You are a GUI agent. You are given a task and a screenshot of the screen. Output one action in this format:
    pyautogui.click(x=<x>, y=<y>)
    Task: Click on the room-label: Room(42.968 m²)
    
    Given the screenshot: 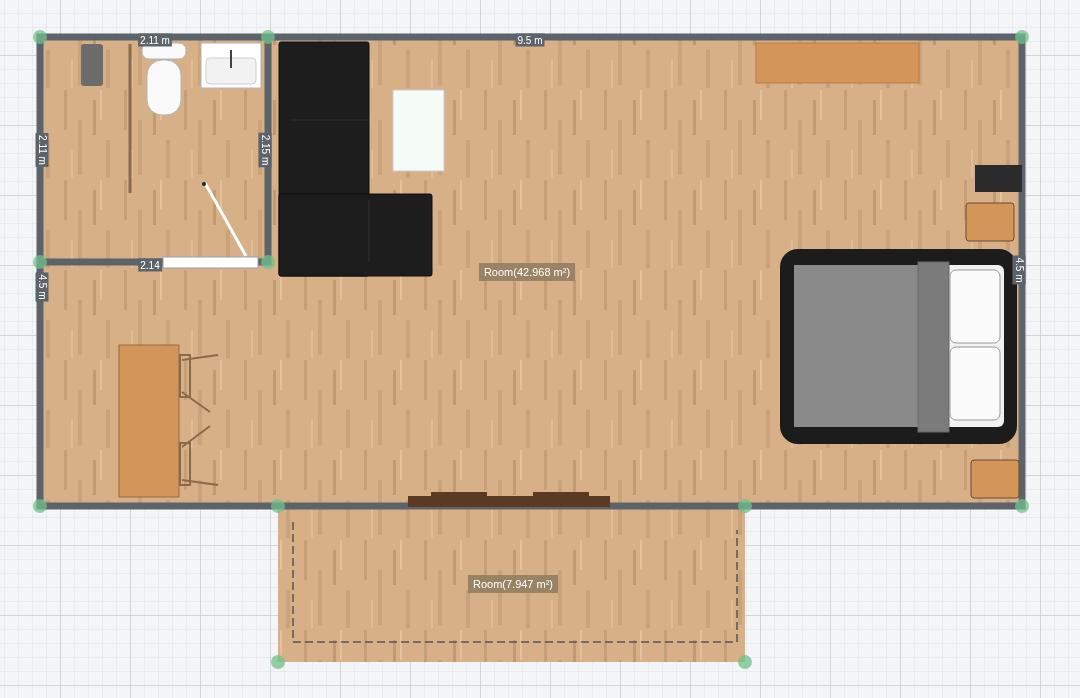 What is the action you would take?
    pyautogui.click(x=527, y=272)
    